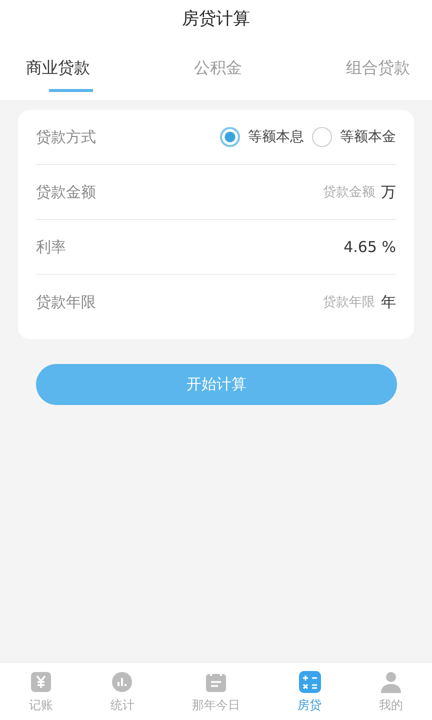  What do you see at coordinates (370, 247) in the screenshot?
I see `rate-value: 4.65 %` at bounding box center [370, 247].